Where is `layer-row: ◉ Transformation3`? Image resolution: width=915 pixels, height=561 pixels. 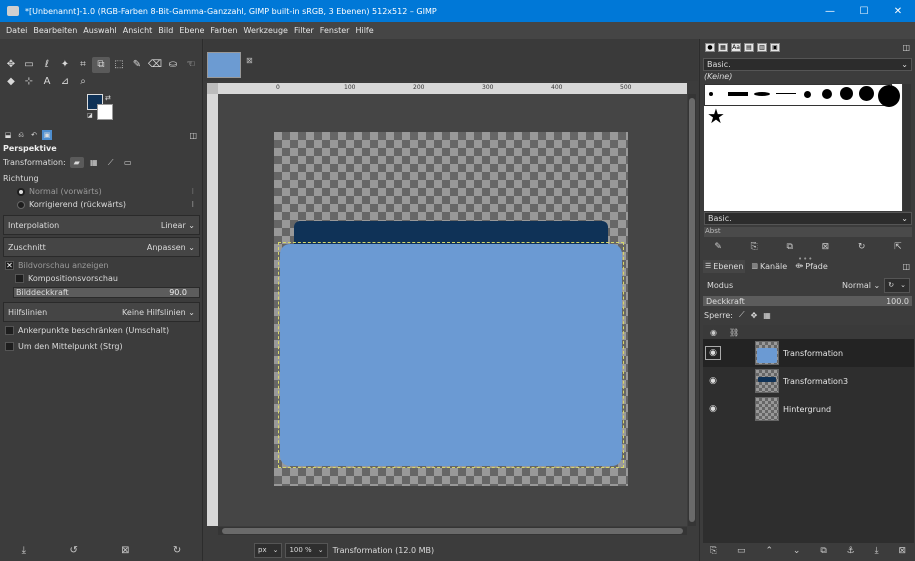
layer-row: ◉ Transformation3 is located at coordinates (808, 381).